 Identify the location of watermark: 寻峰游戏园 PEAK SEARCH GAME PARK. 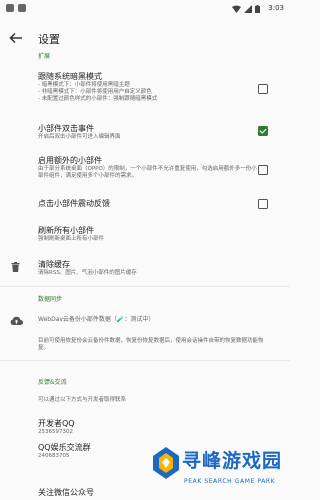
(220, 470).